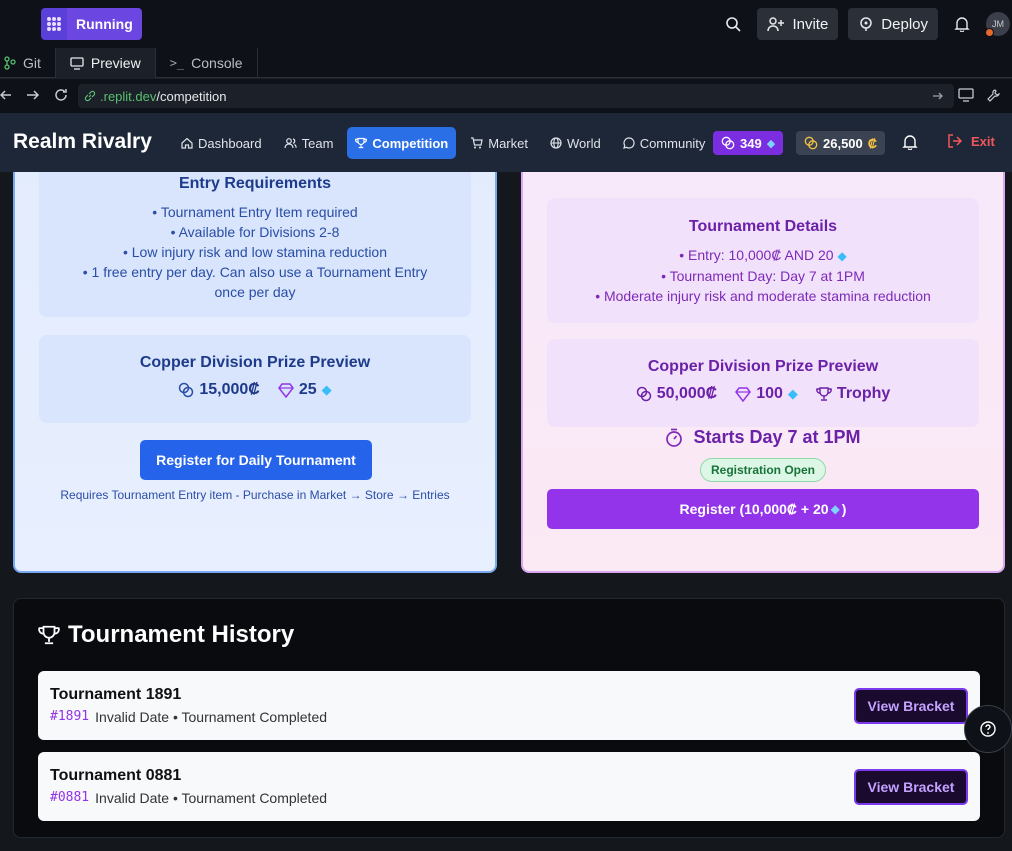 This screenshot has width=1012, height=851. I want to click on daily-prize-credits: 15,000₡, so click(229, 389).